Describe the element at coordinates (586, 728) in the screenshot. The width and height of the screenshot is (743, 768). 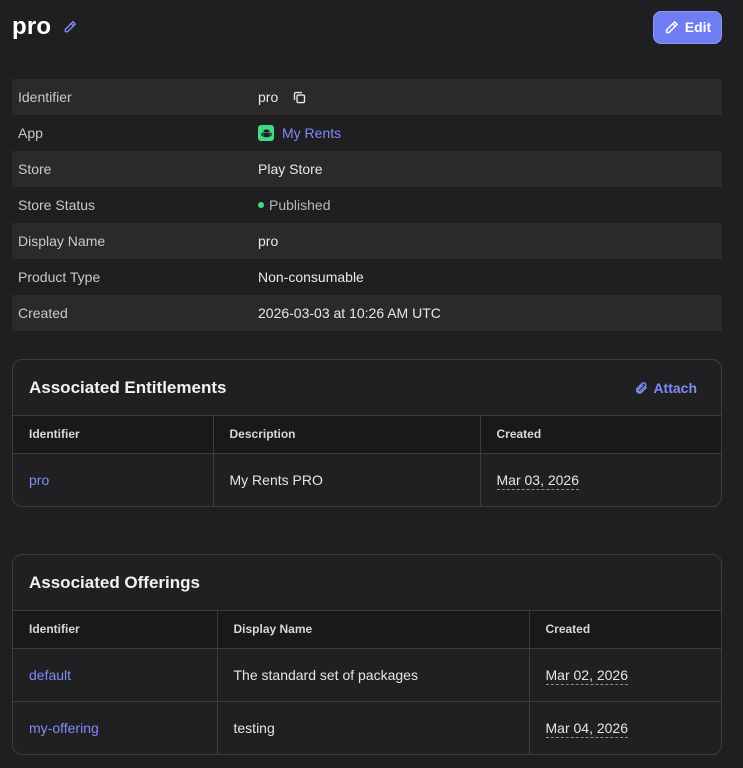
I see `created-date: Mar 04, 2026` at that location.